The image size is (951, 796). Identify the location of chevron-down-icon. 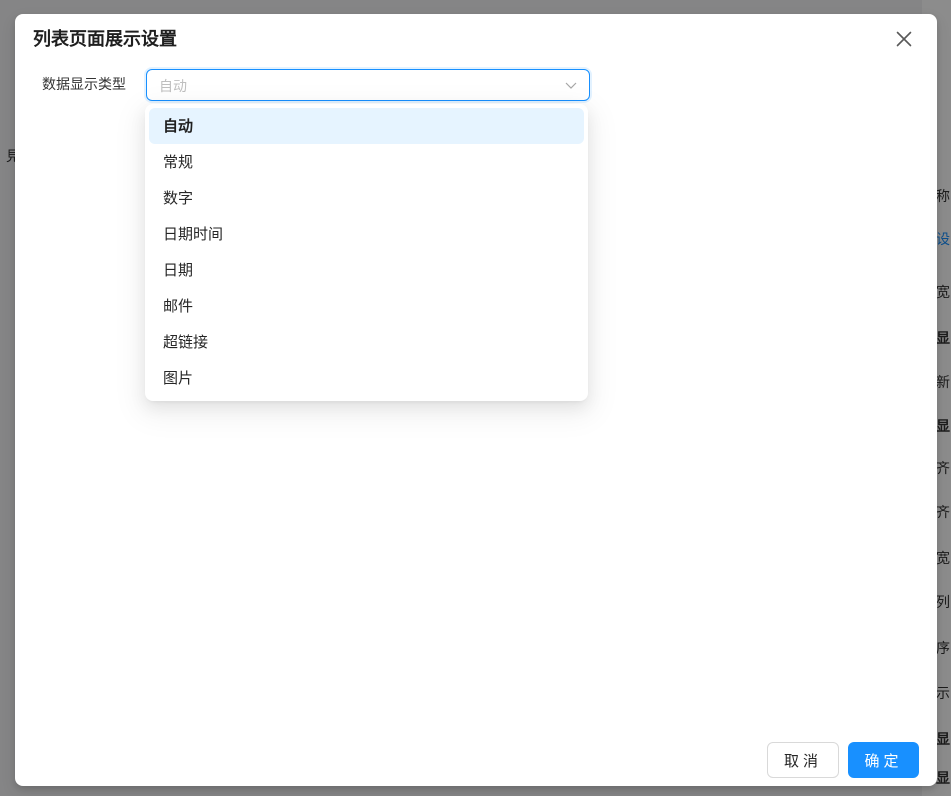
(571, 85).